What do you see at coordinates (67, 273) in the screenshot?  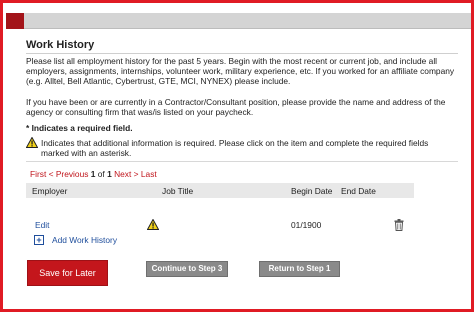 I see `save-for-later-button: Save for Later` at bounding box center [67, 273].